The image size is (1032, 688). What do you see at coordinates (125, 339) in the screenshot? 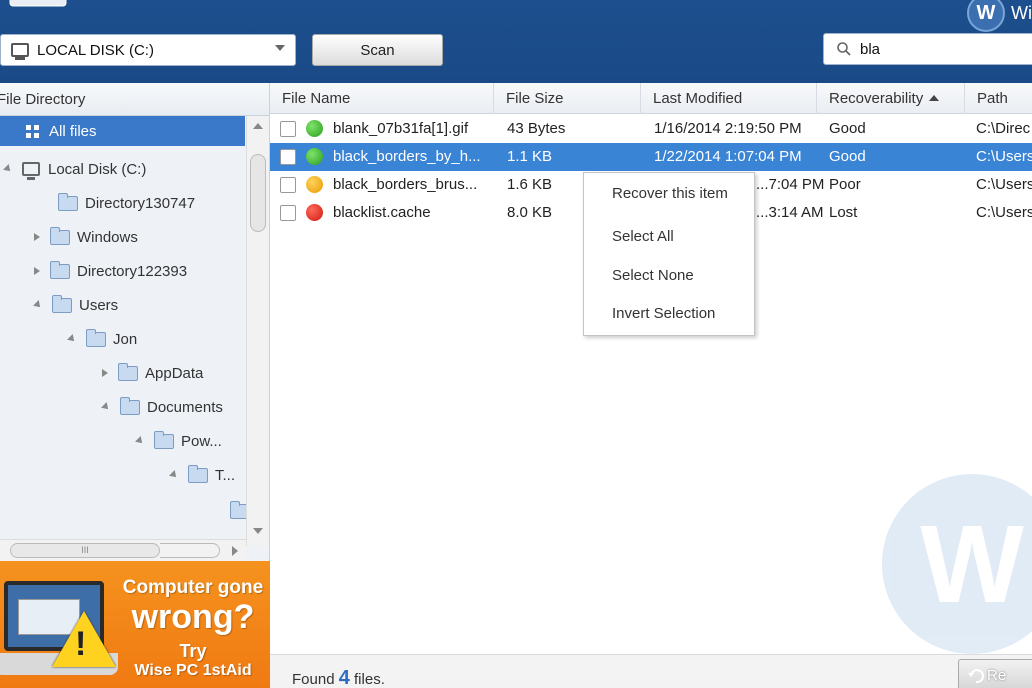
I see `tree-item-label: Jon` at bounding box center [125, 339].